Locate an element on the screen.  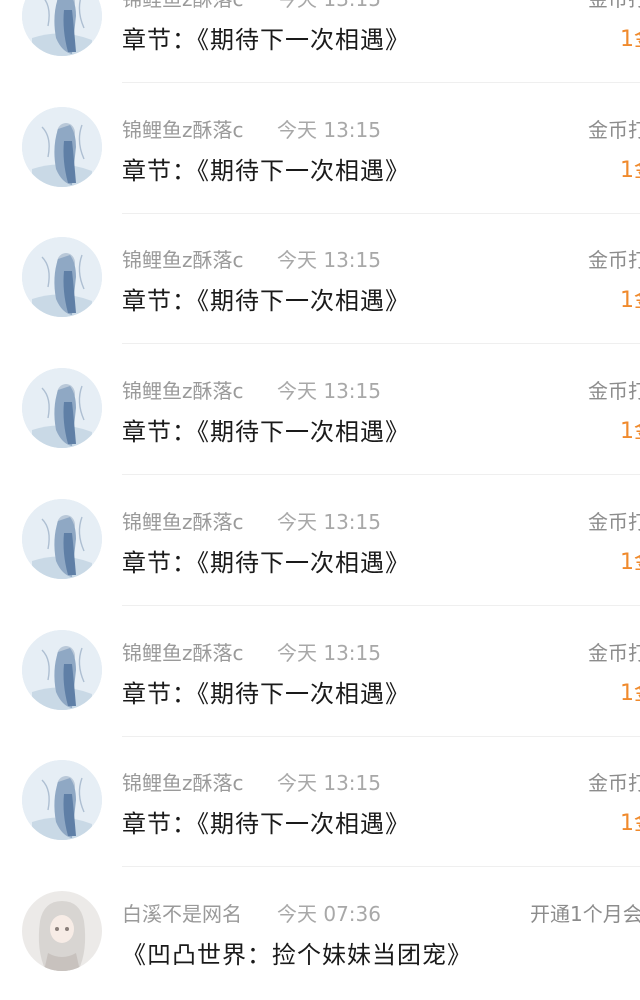
list-item-6: 锦鲤鱼z酥落c 今天 13:15 金币打 章节：《期待下一次相遇》 1金 is located at coordinates (320, 674).